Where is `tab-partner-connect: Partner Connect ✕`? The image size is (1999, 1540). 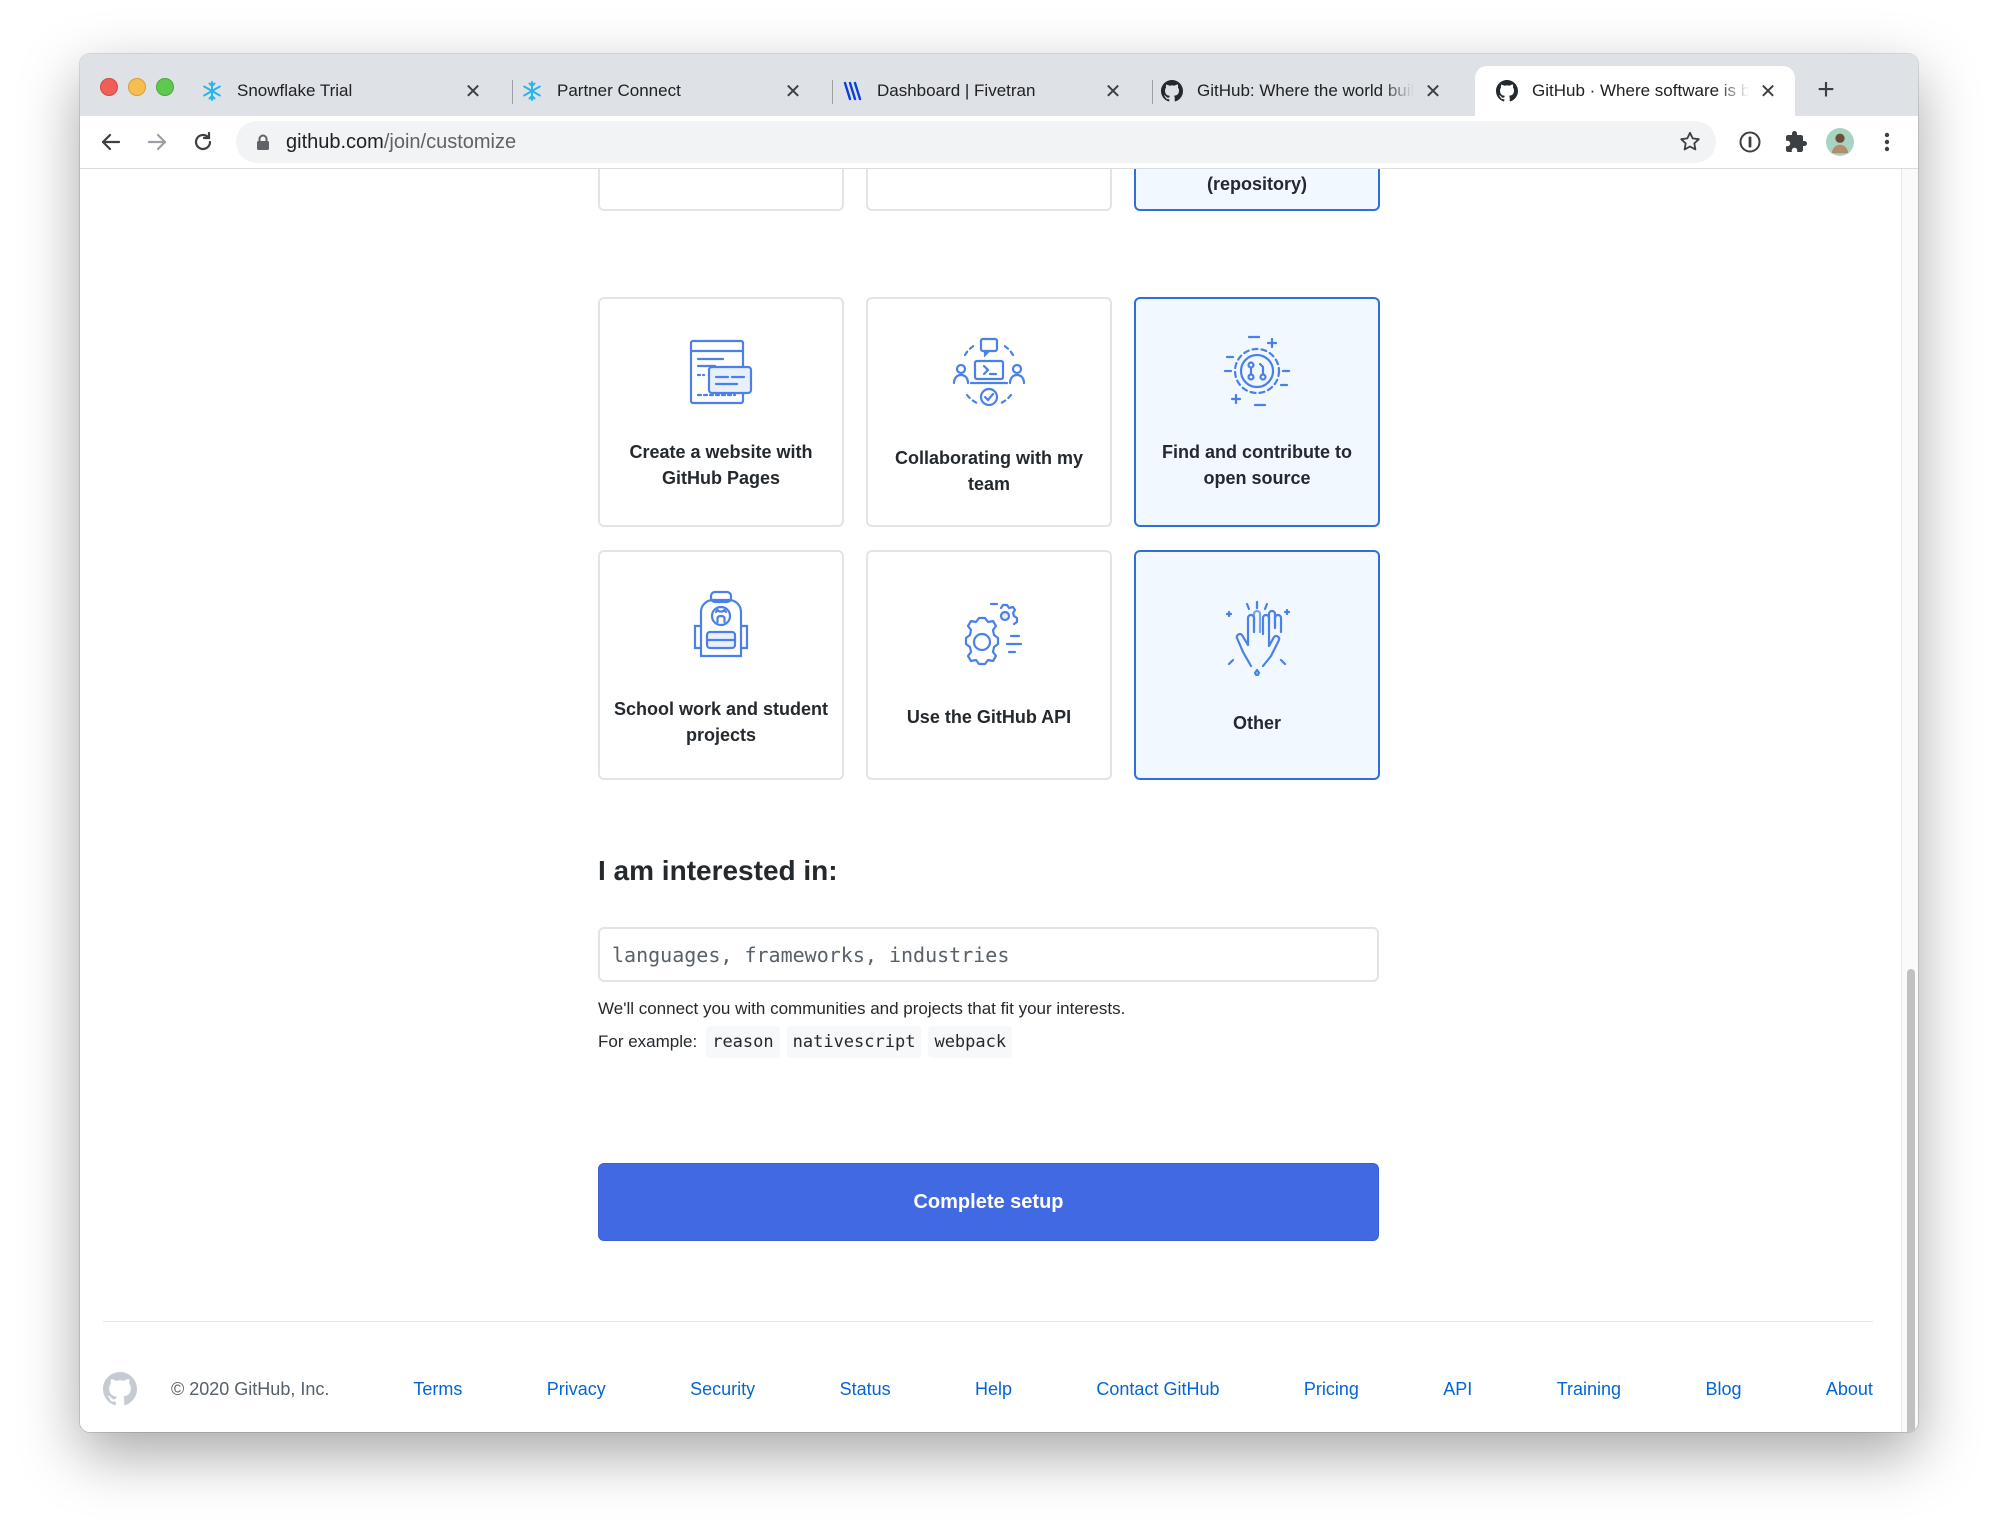
tab-partner-connect: Partner Connect ✕ is located at coordinates (660, 91).